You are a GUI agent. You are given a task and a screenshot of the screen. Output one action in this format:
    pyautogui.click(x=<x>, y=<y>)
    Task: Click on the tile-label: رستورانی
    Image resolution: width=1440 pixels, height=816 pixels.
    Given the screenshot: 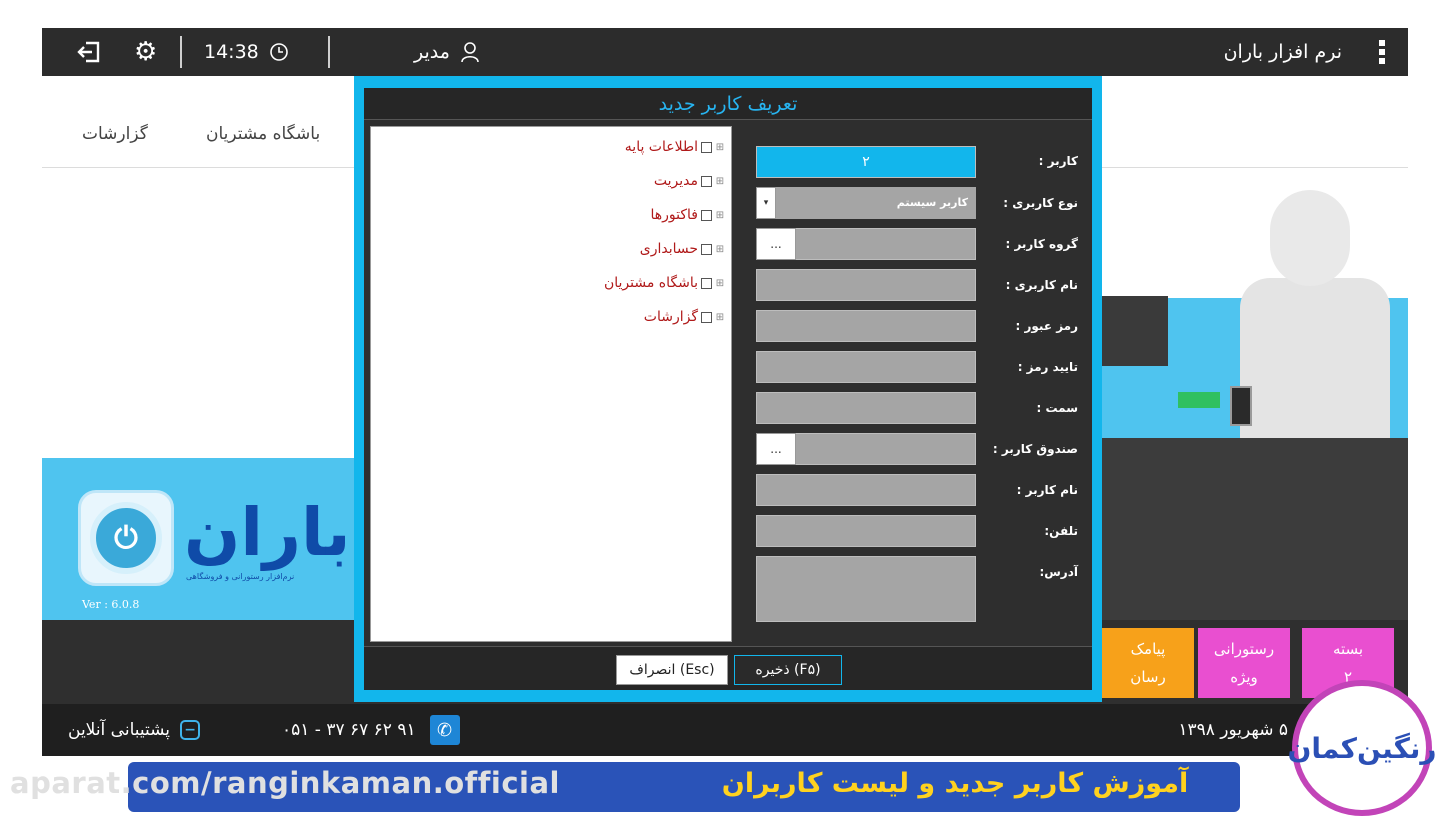 What is the action you would take?
    pyautogui.click(x=1244, y=649)
    